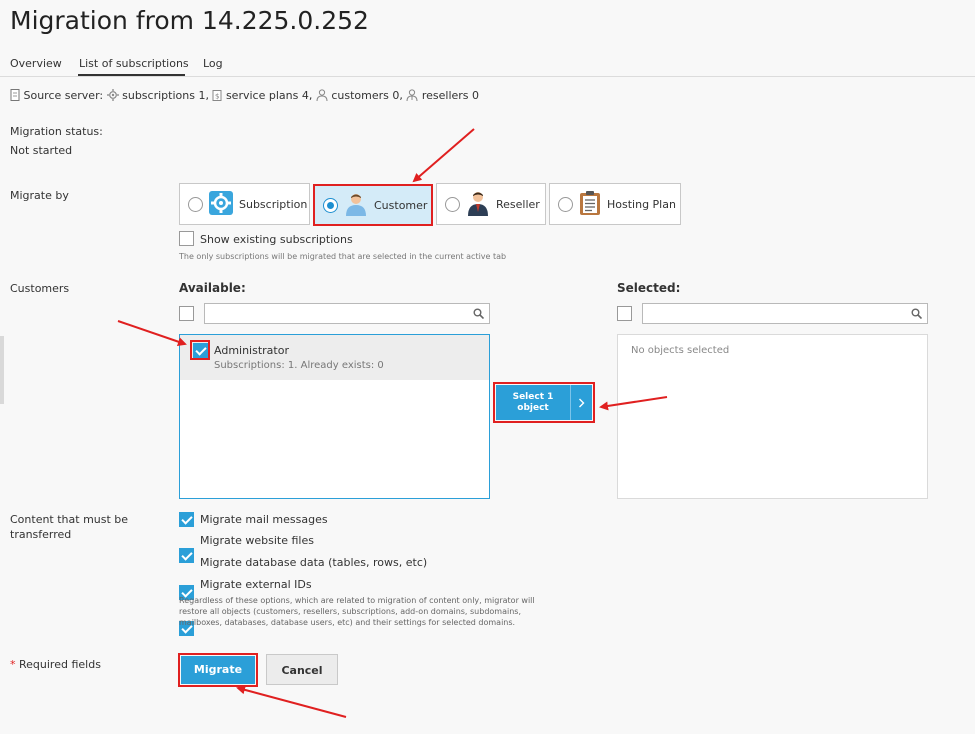  I want to click on show-existing-checkbox, so click(186, 238).